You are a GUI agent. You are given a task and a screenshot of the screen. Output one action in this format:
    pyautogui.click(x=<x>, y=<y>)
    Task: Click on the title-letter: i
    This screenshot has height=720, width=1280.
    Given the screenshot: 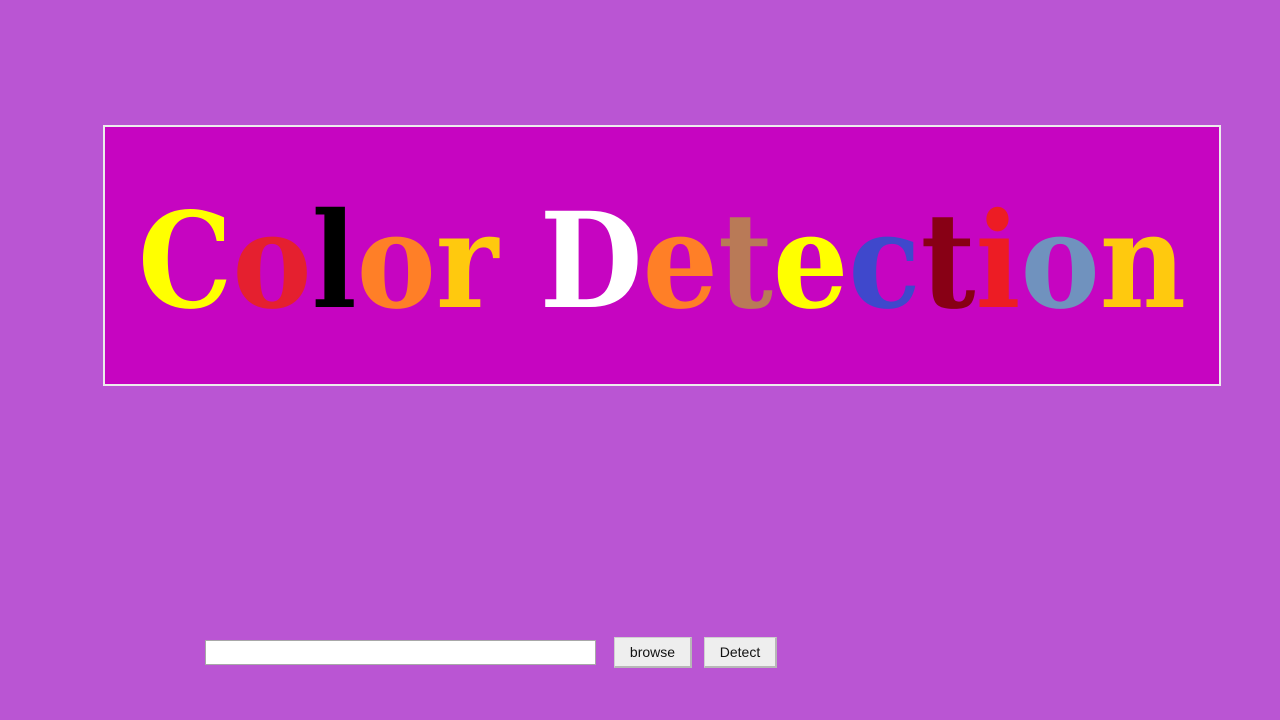 What is the action you would take?
    pyautogui.click(x=997, y=261)
    